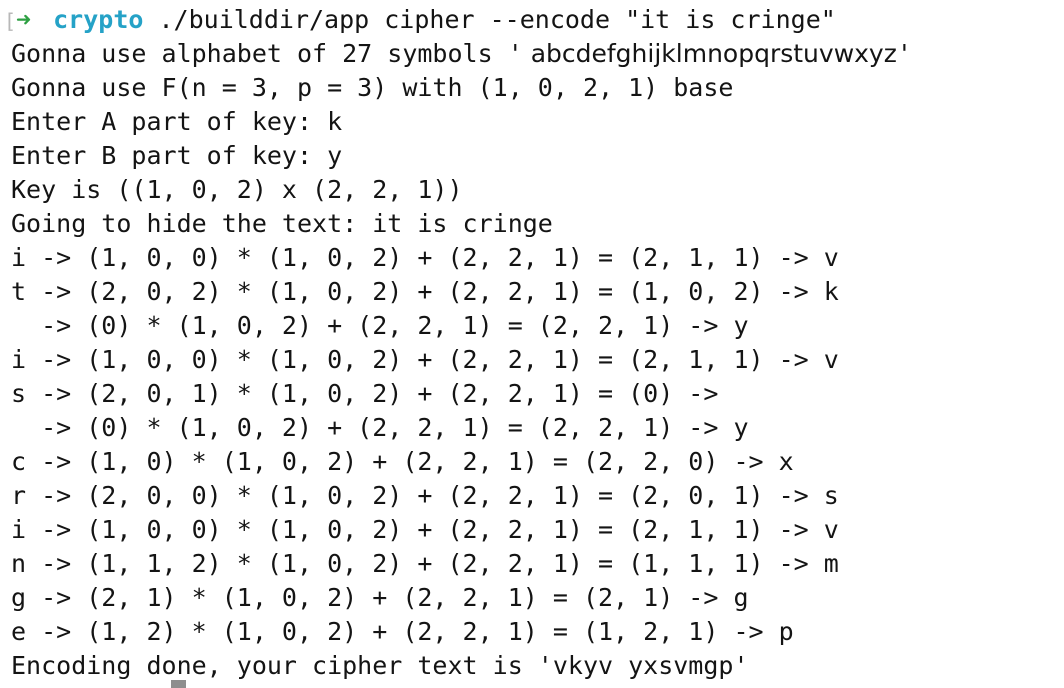  What do you see at coordinates (237, 189) in the screenshot?
I see `output-line: Key is ((1, 0, 2) x (2, 2, 1))` at bounding box center [237, 189].